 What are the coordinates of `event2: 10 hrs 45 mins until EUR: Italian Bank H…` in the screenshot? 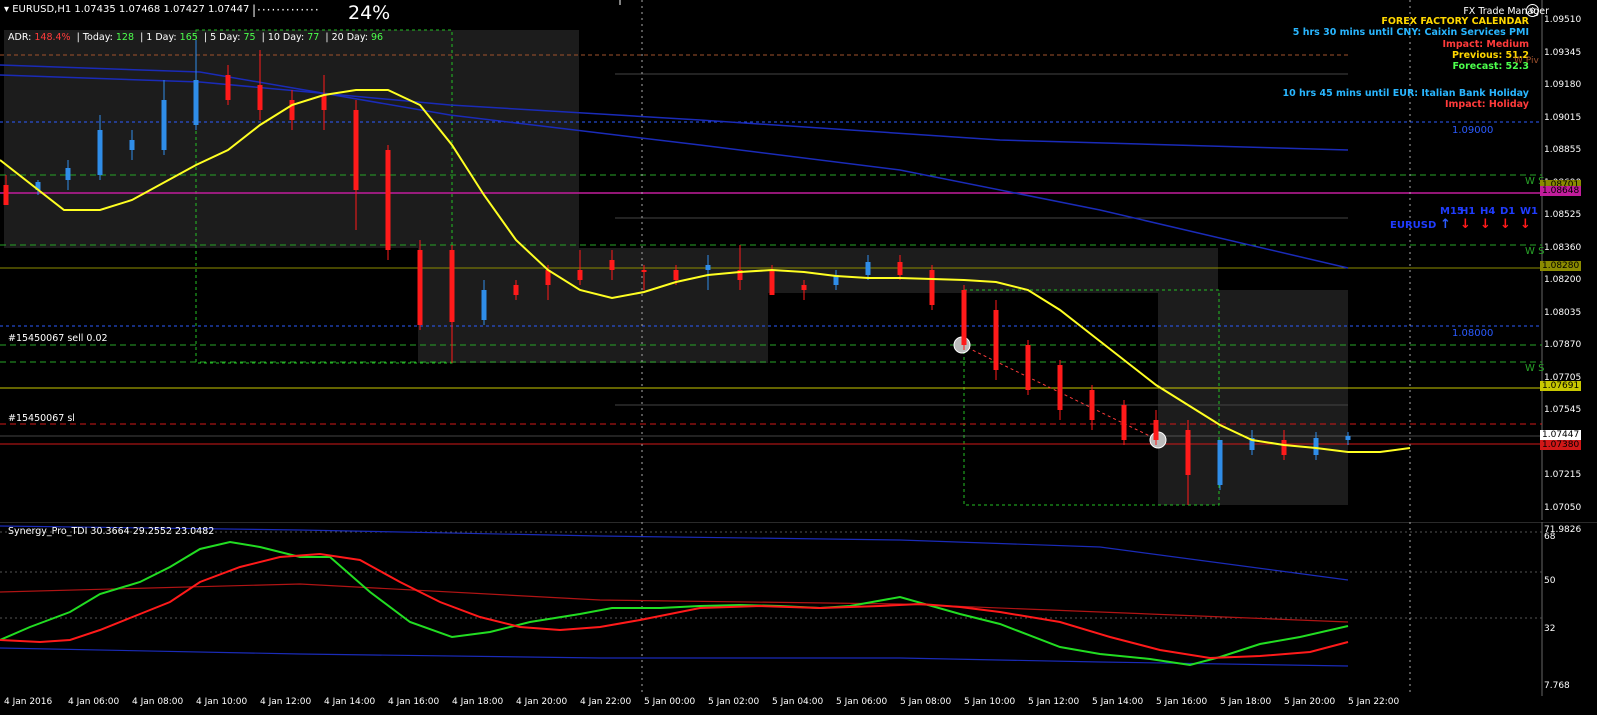 It's located at (1405, 93).